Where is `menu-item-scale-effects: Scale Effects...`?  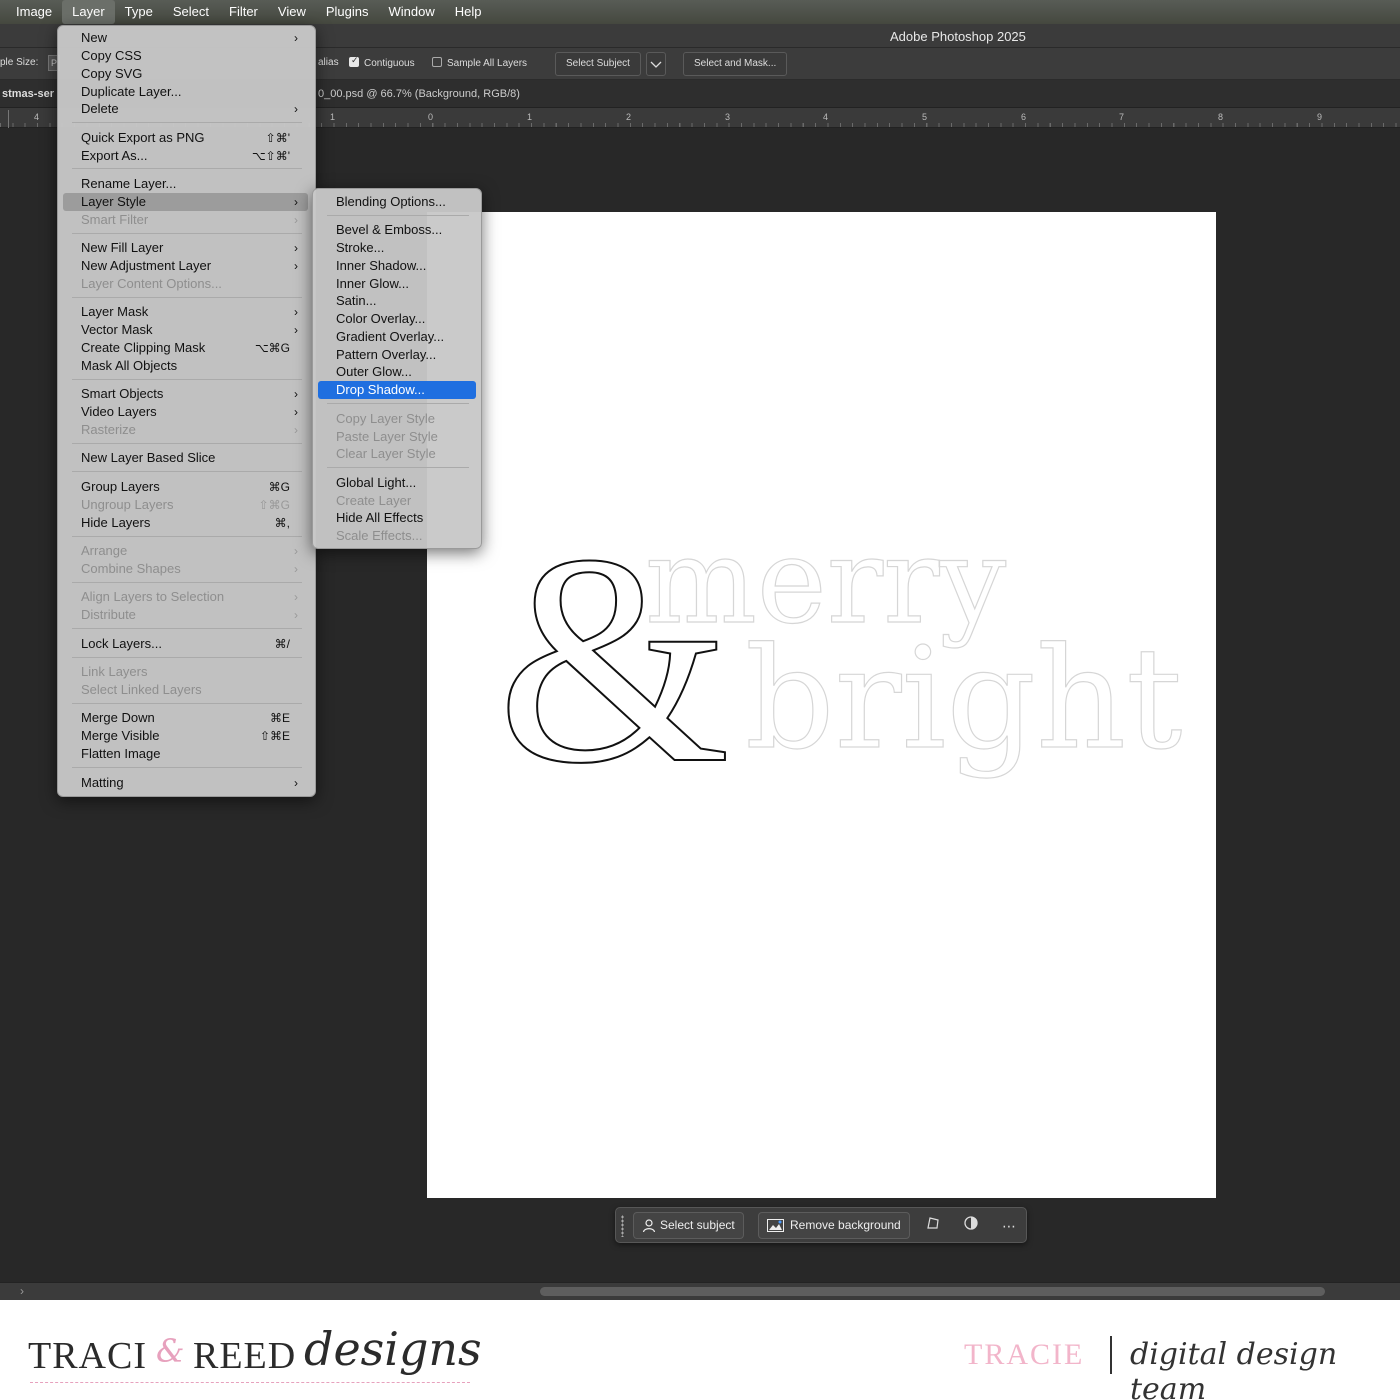 menu-item-scale-effects: Scale Effects... is located at coordinates (397, 536).